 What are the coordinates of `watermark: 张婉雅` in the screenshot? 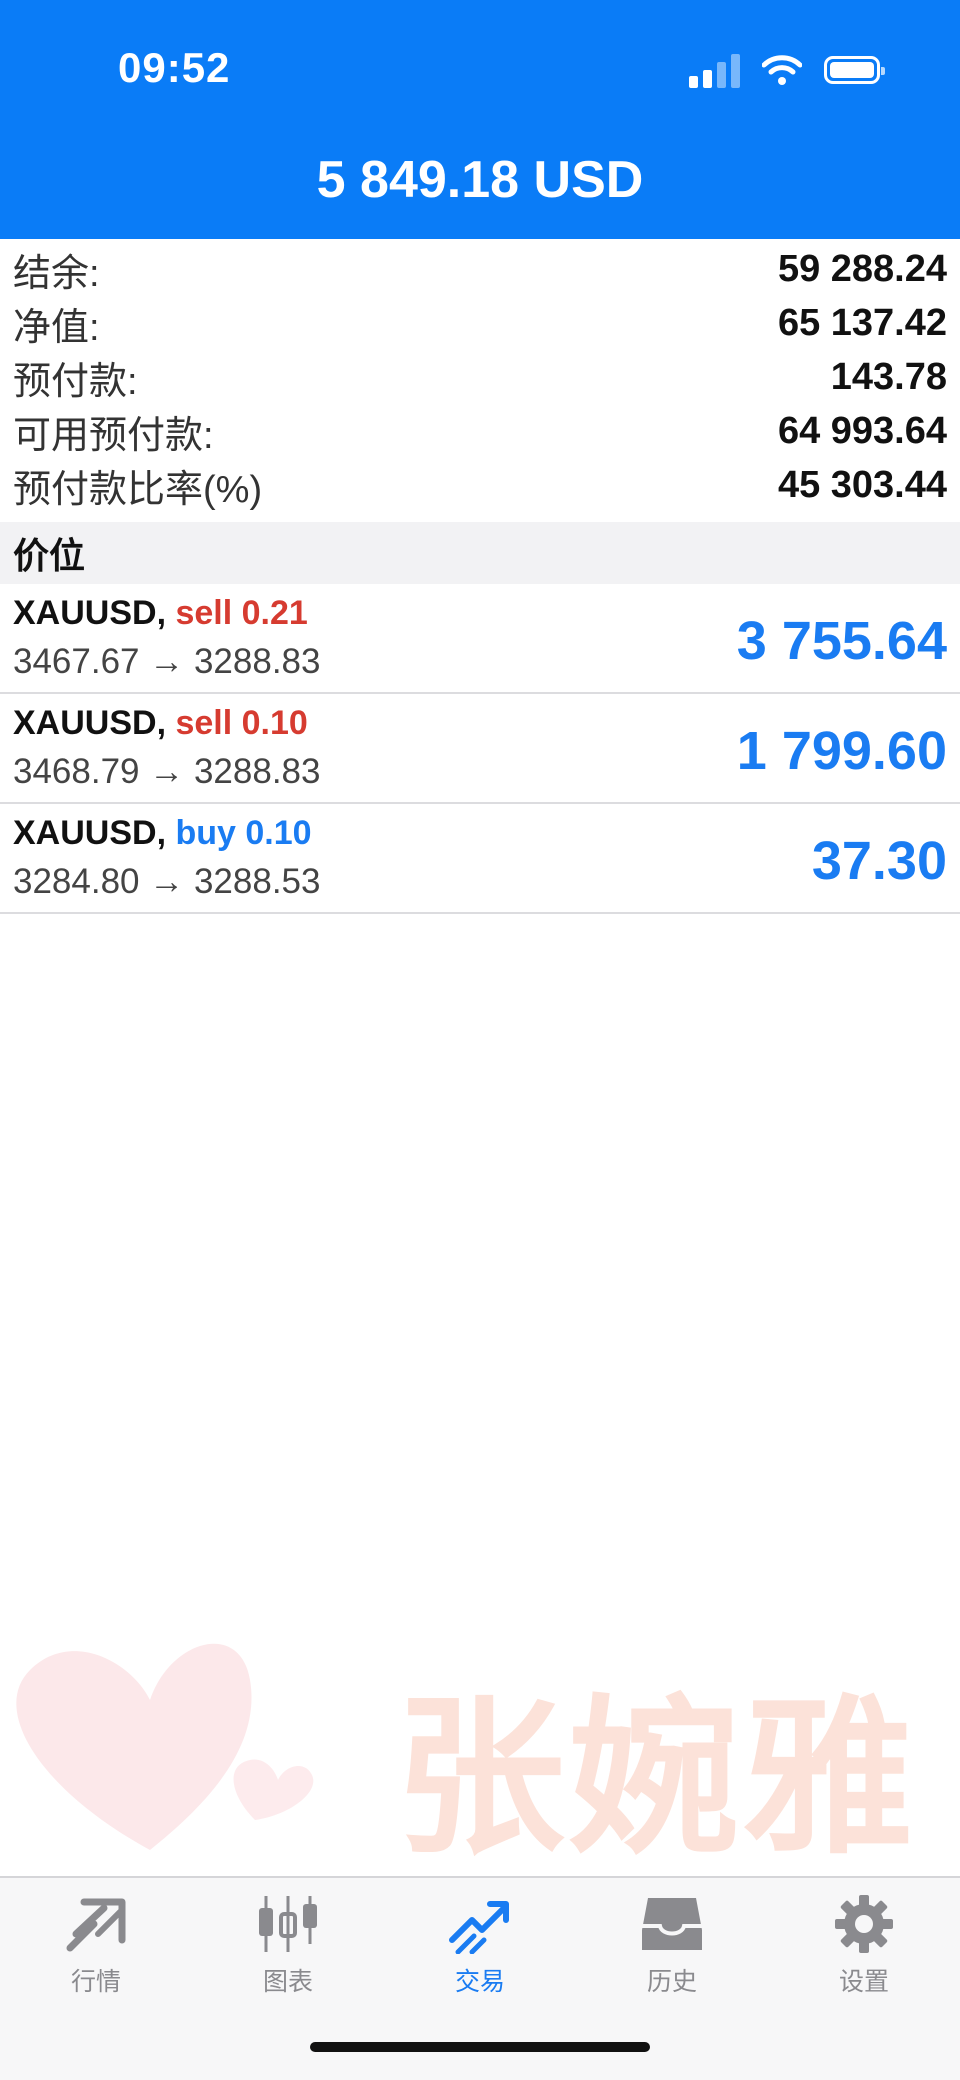 It's located at (480, 1750).